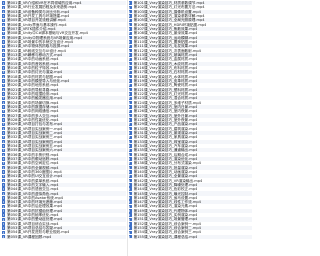  Describe the element at coordinates (165, 236) in the screenshot. I see `file-name: 第155课_Vray渲染技巧_课程总结.mp4` at that location.